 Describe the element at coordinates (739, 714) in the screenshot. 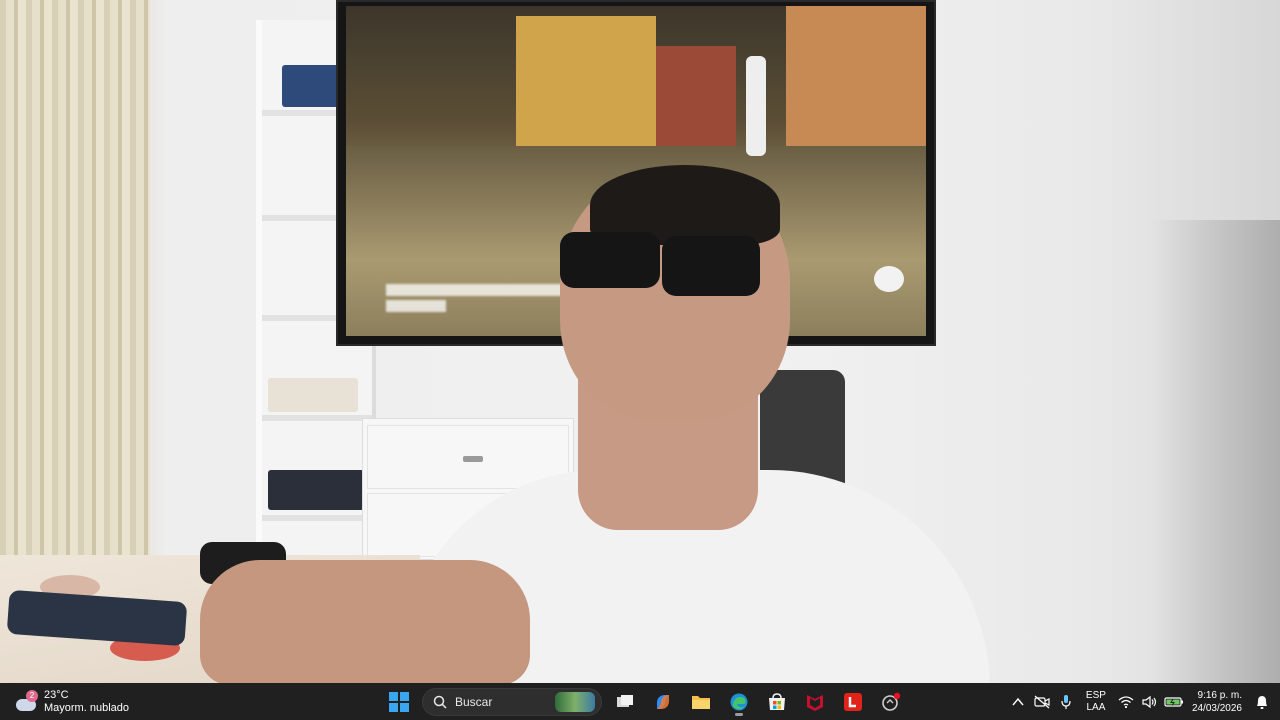

I see `active-indicator` at that location.